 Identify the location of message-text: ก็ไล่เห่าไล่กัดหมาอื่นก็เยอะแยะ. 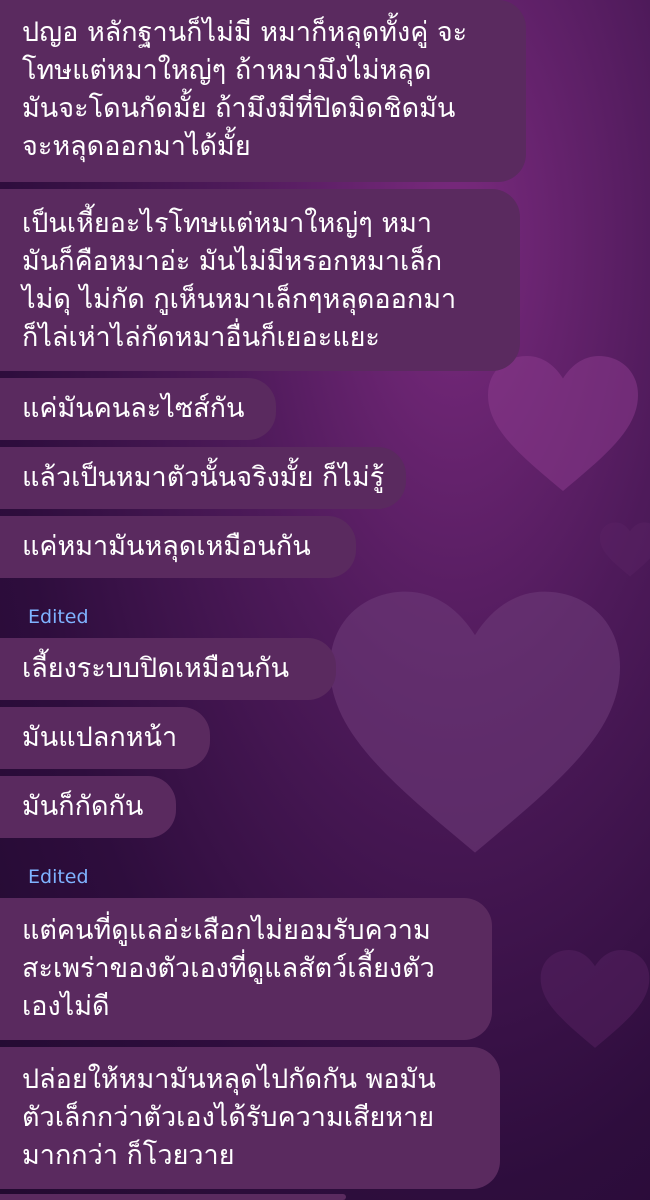
(201, 337).